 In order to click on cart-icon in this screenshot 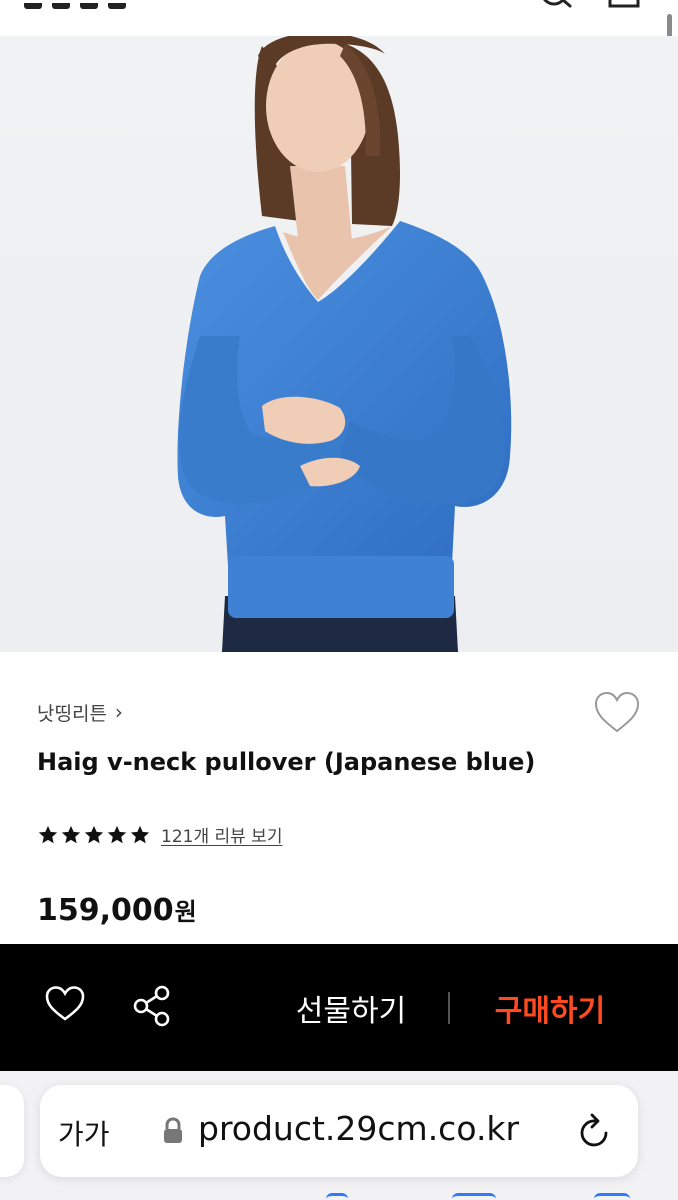, I will do `click(626, 7)`.